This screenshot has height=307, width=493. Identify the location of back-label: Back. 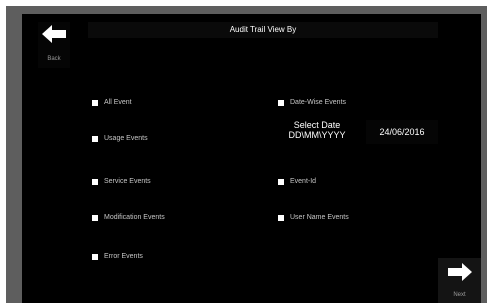
(54, 59).